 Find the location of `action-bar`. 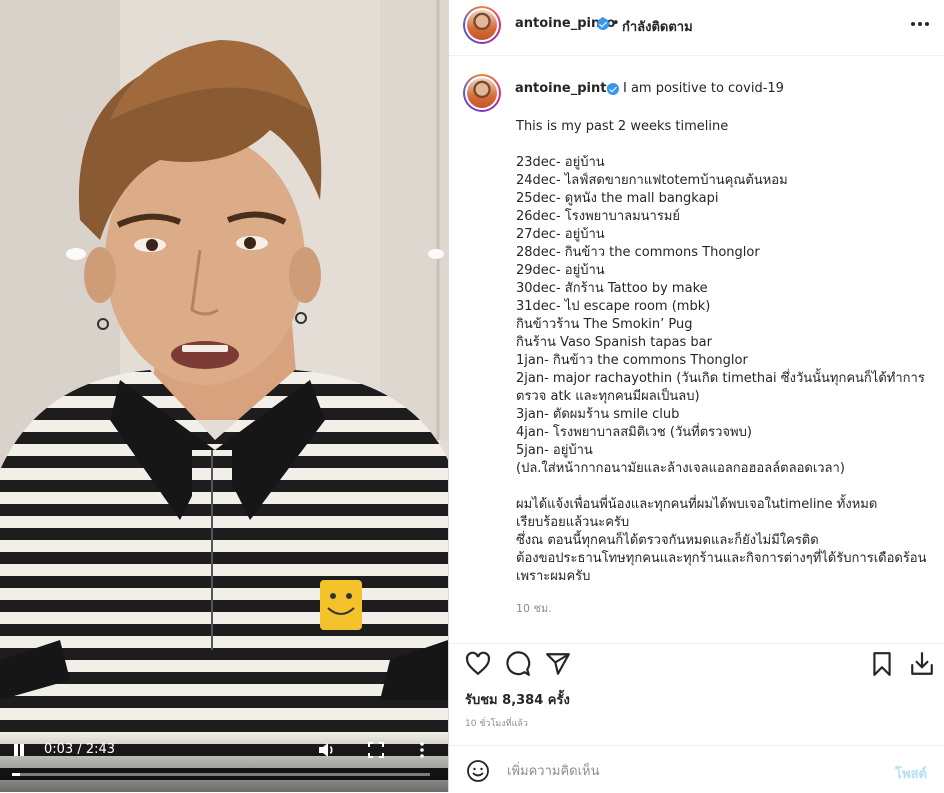

action-bar is located at coordinates (696, 663).